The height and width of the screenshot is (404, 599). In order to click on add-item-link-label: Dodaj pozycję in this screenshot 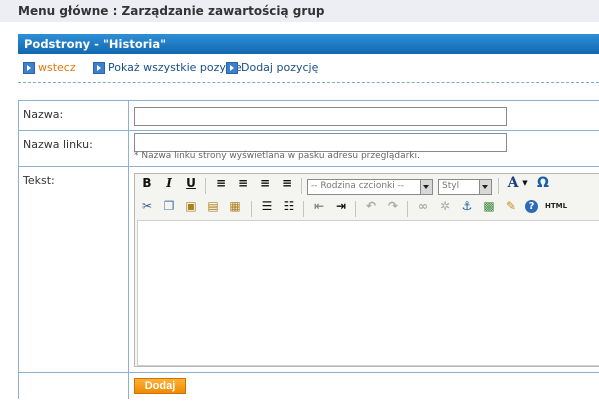, I will do `click(280, 67)`.